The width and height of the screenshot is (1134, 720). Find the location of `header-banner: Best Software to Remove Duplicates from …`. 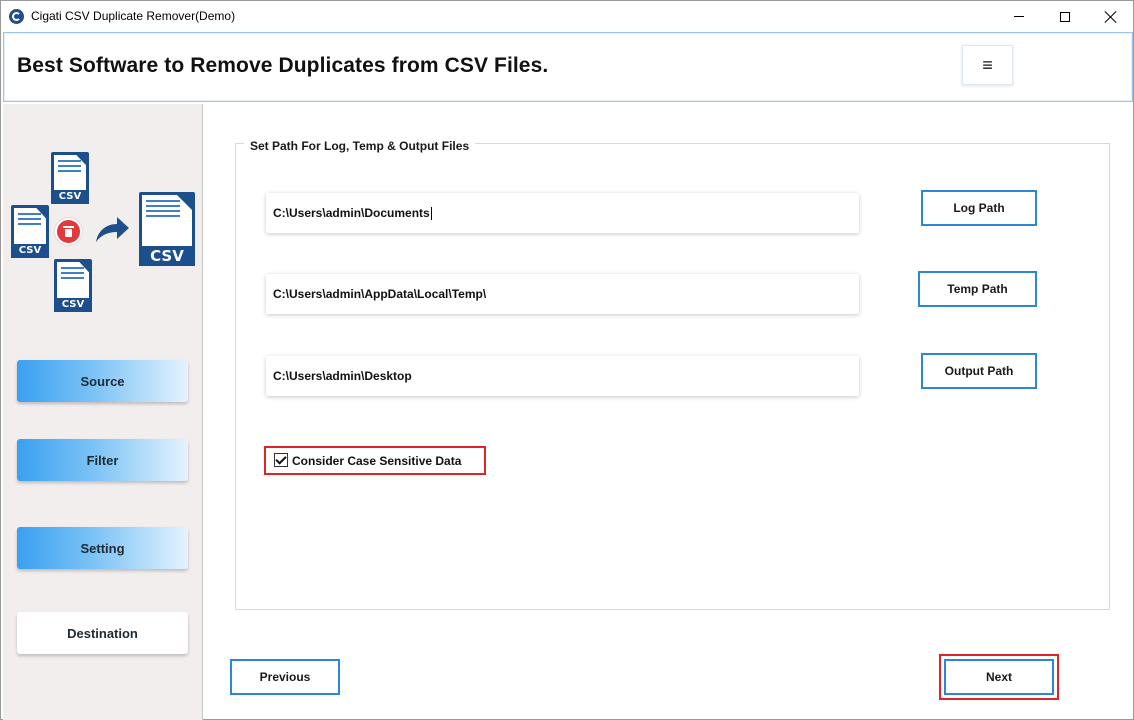

header-banner: Best Software to Remove Duplicates from … is located at coordinates (568, 67).